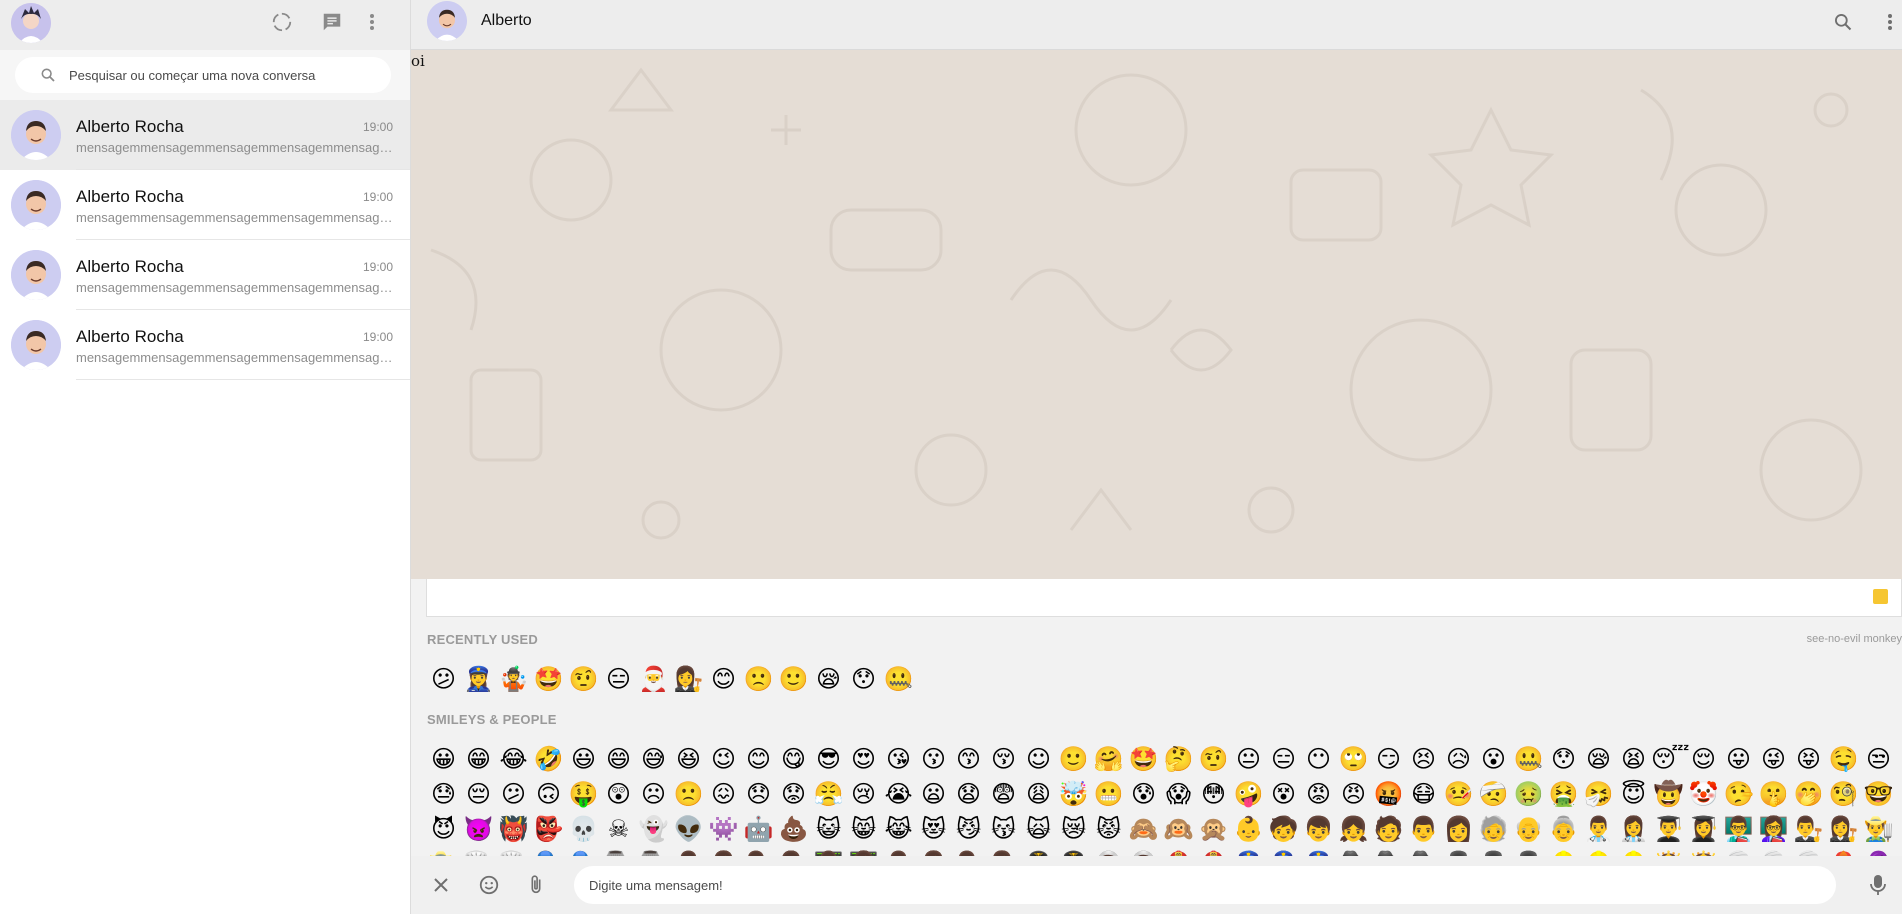  Describe the element at coordinates (1108, 759) in the screenshot. I see `emoji-button: 🤗` at that location.